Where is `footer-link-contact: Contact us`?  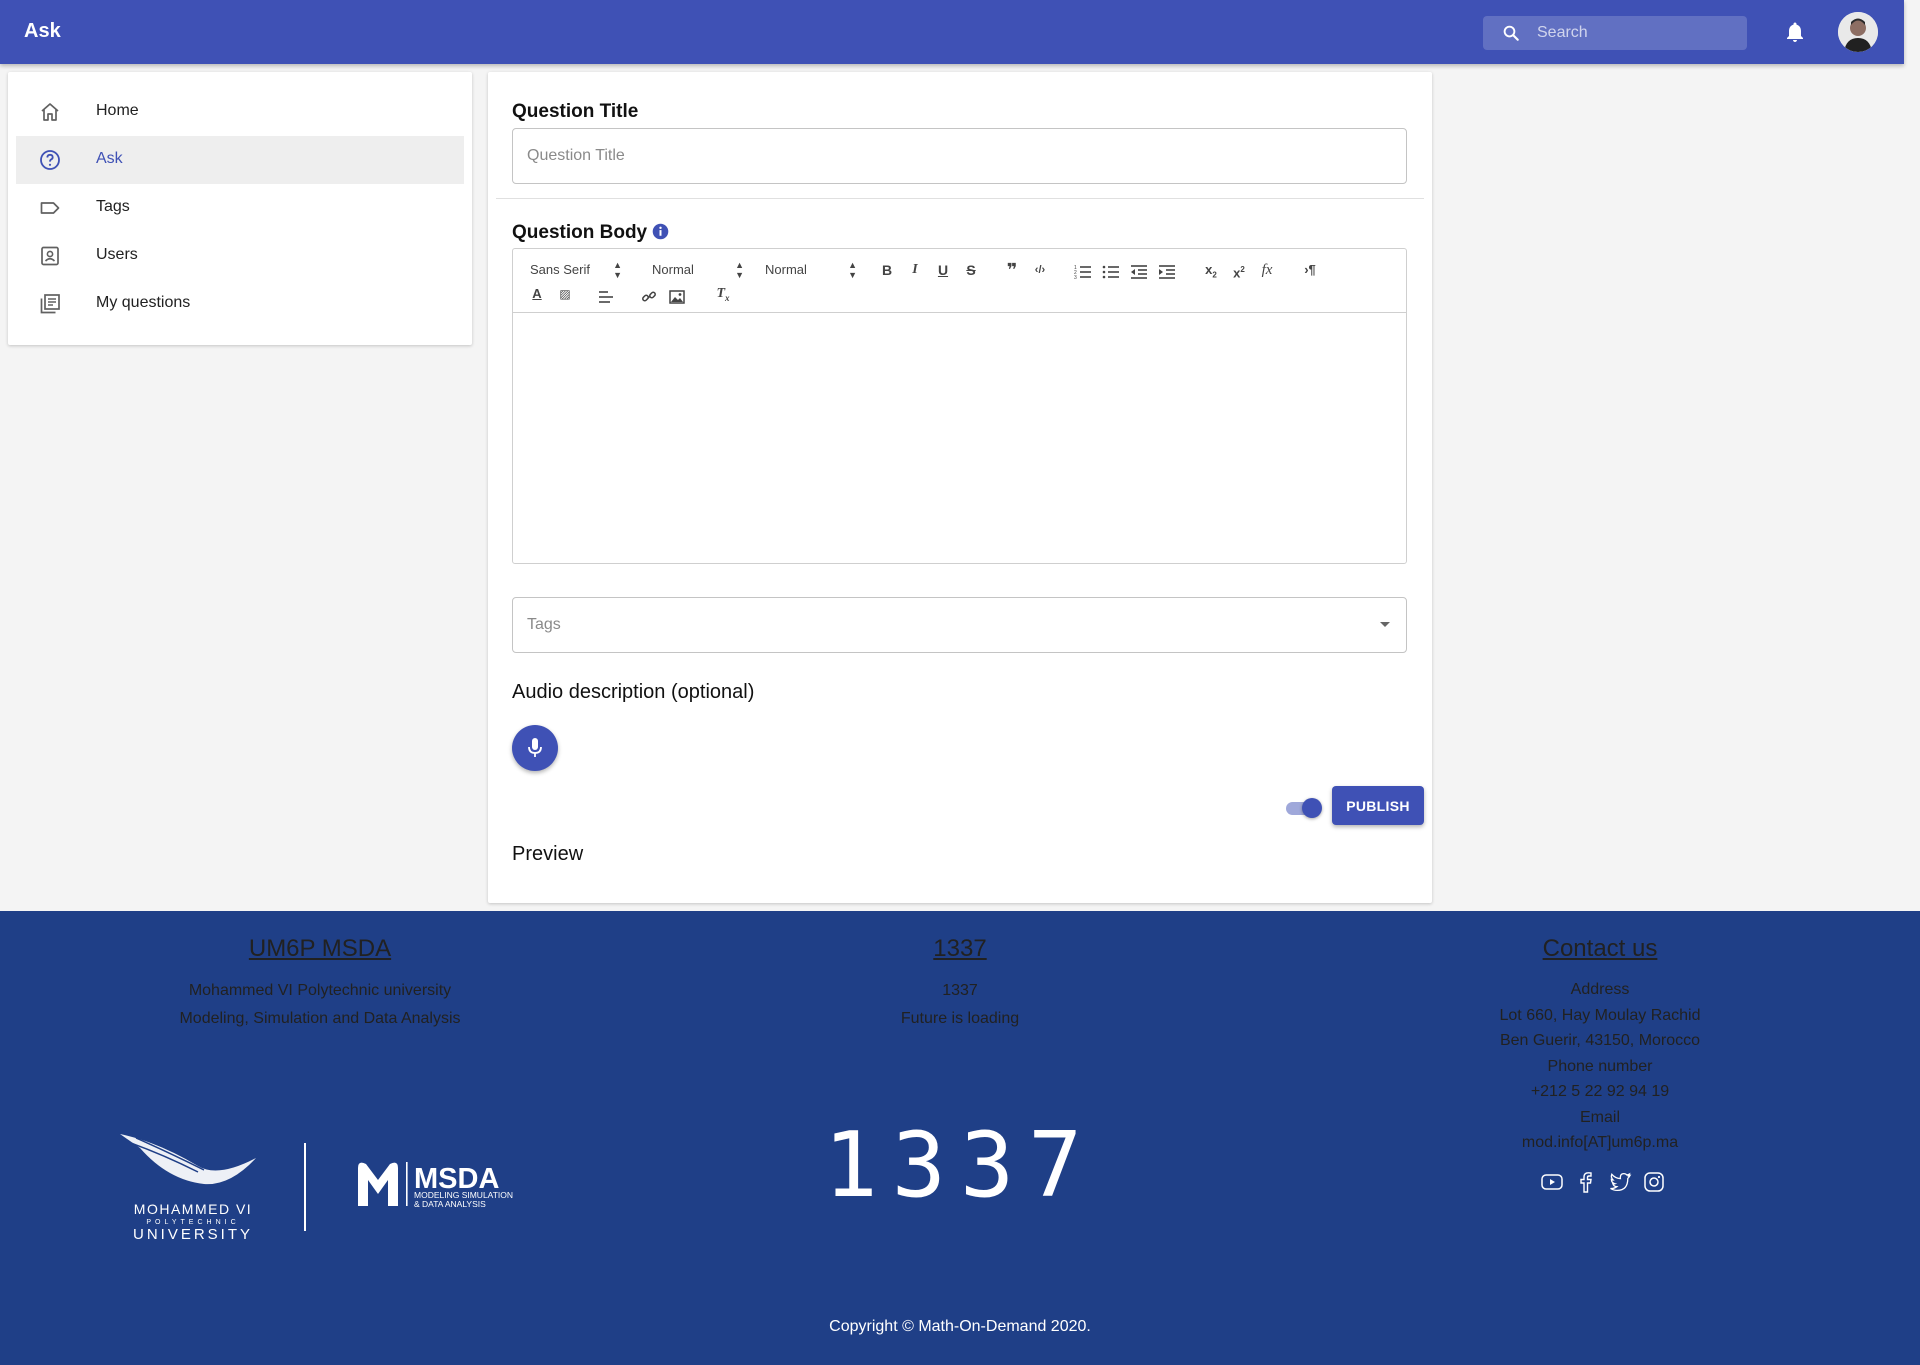
footer-link-contact: Contact us is located at coordinates (1600, 949).